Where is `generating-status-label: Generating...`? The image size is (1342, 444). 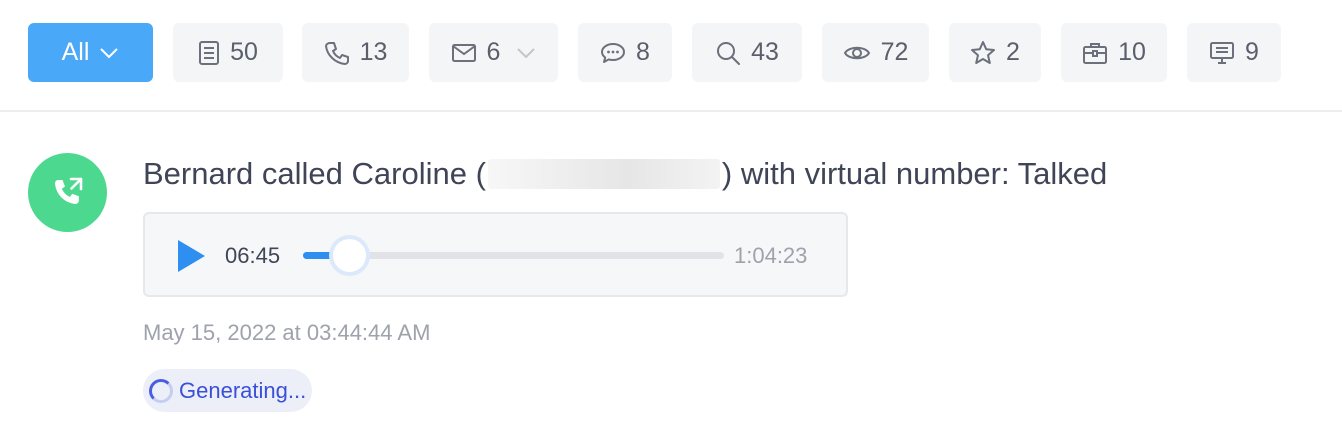
generating-status-label: Generating... is located at coordinates (243, 390).